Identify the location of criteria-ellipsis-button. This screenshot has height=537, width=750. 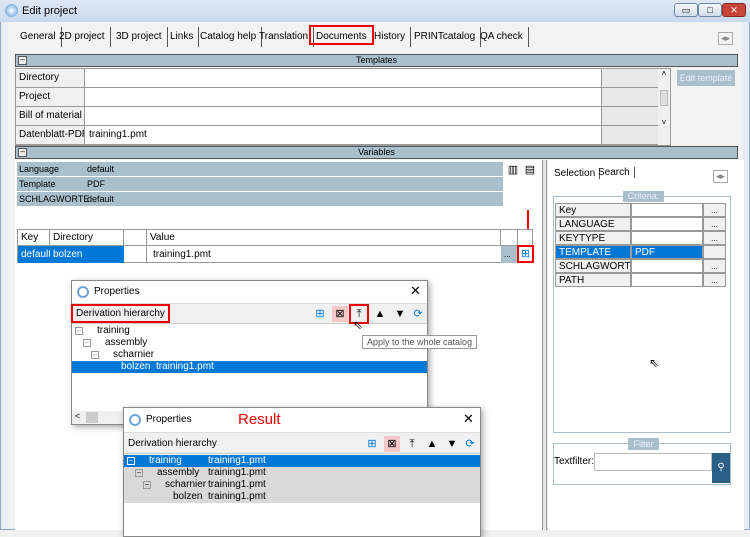
(714, 252).